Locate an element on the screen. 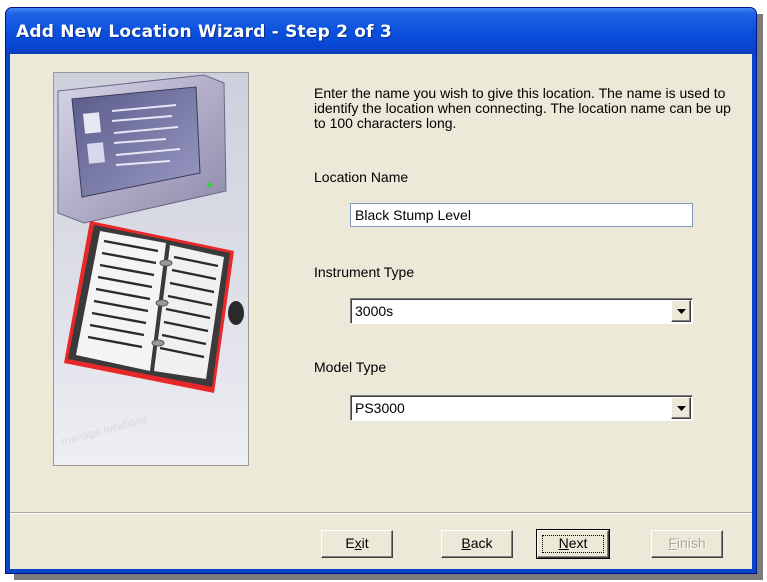 This screenshot has width=767, height=582. instrument-type-dropdown-button is located at coordinates (681, 311).